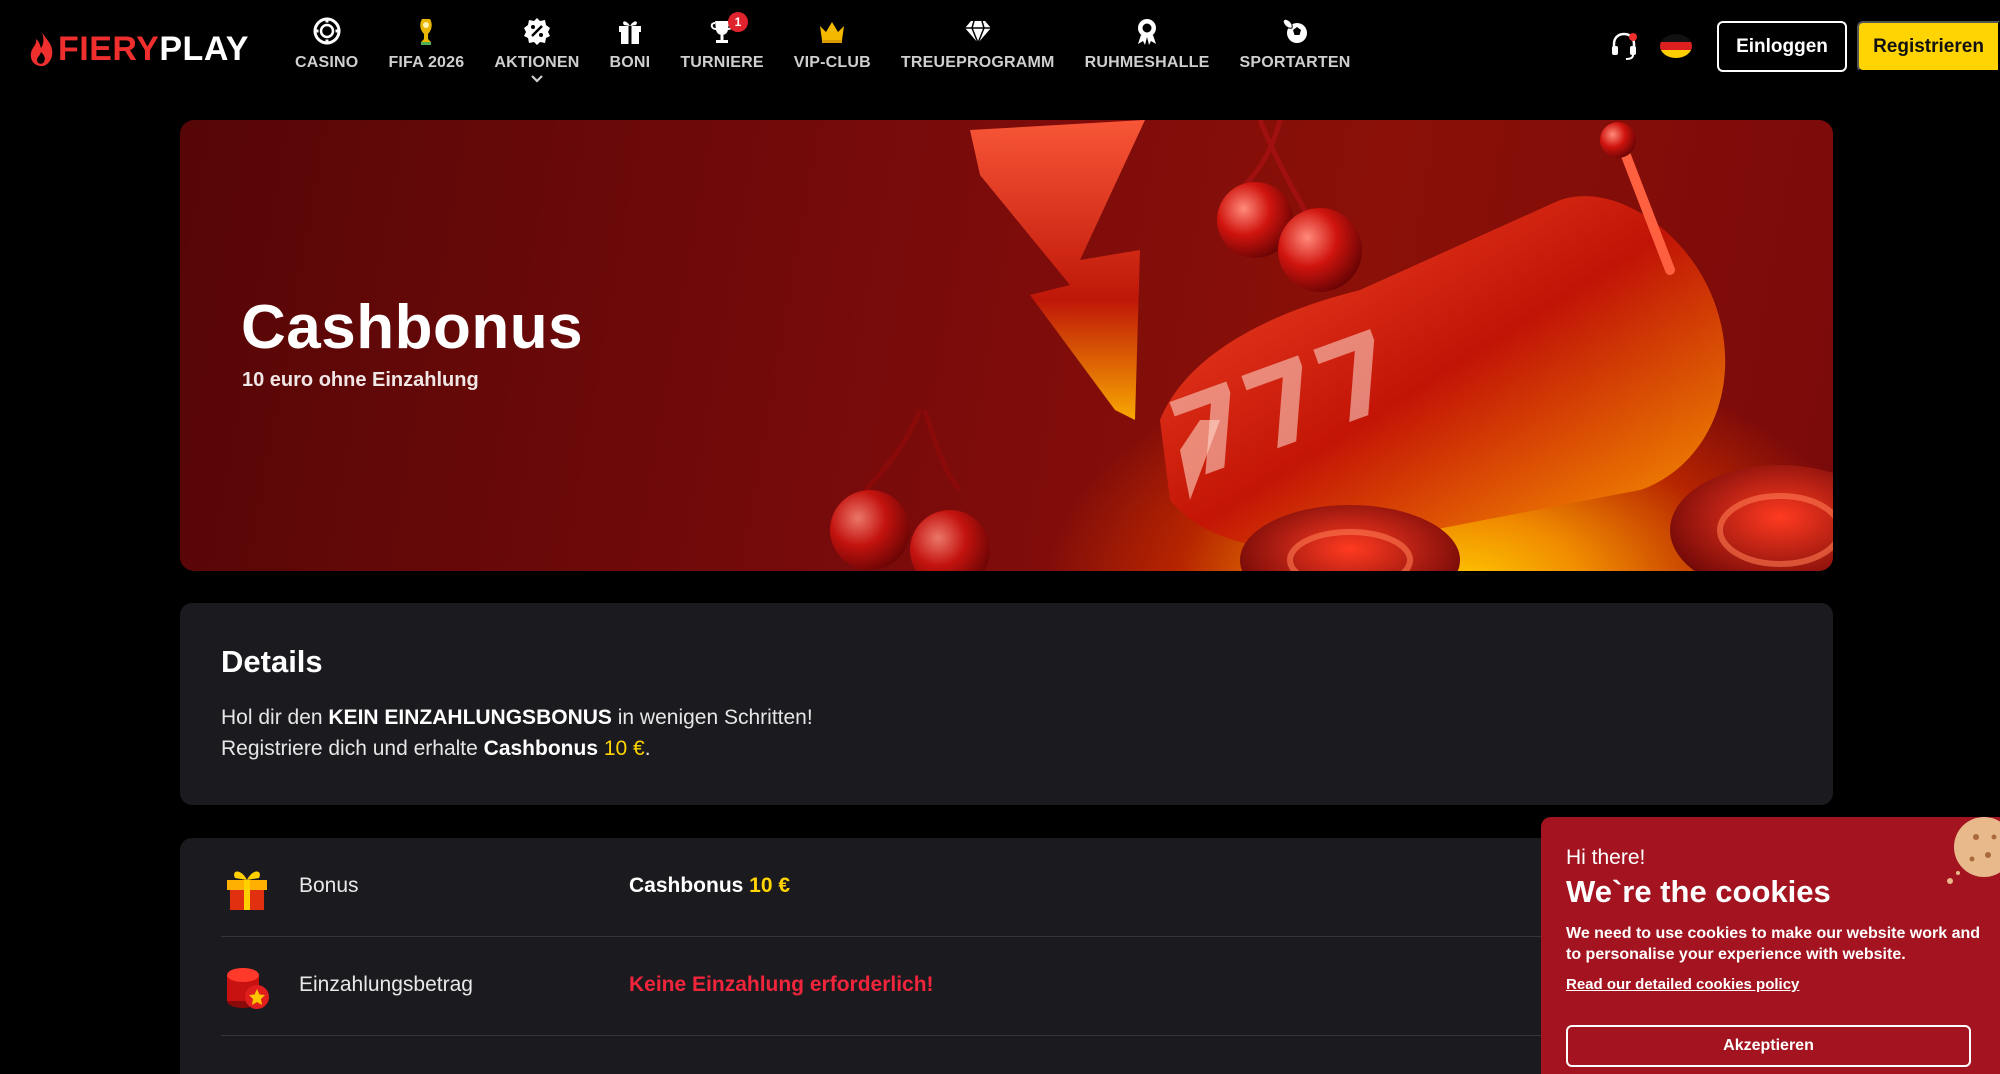  I want to click on brand-part2: PLAY, so click(204, 48).